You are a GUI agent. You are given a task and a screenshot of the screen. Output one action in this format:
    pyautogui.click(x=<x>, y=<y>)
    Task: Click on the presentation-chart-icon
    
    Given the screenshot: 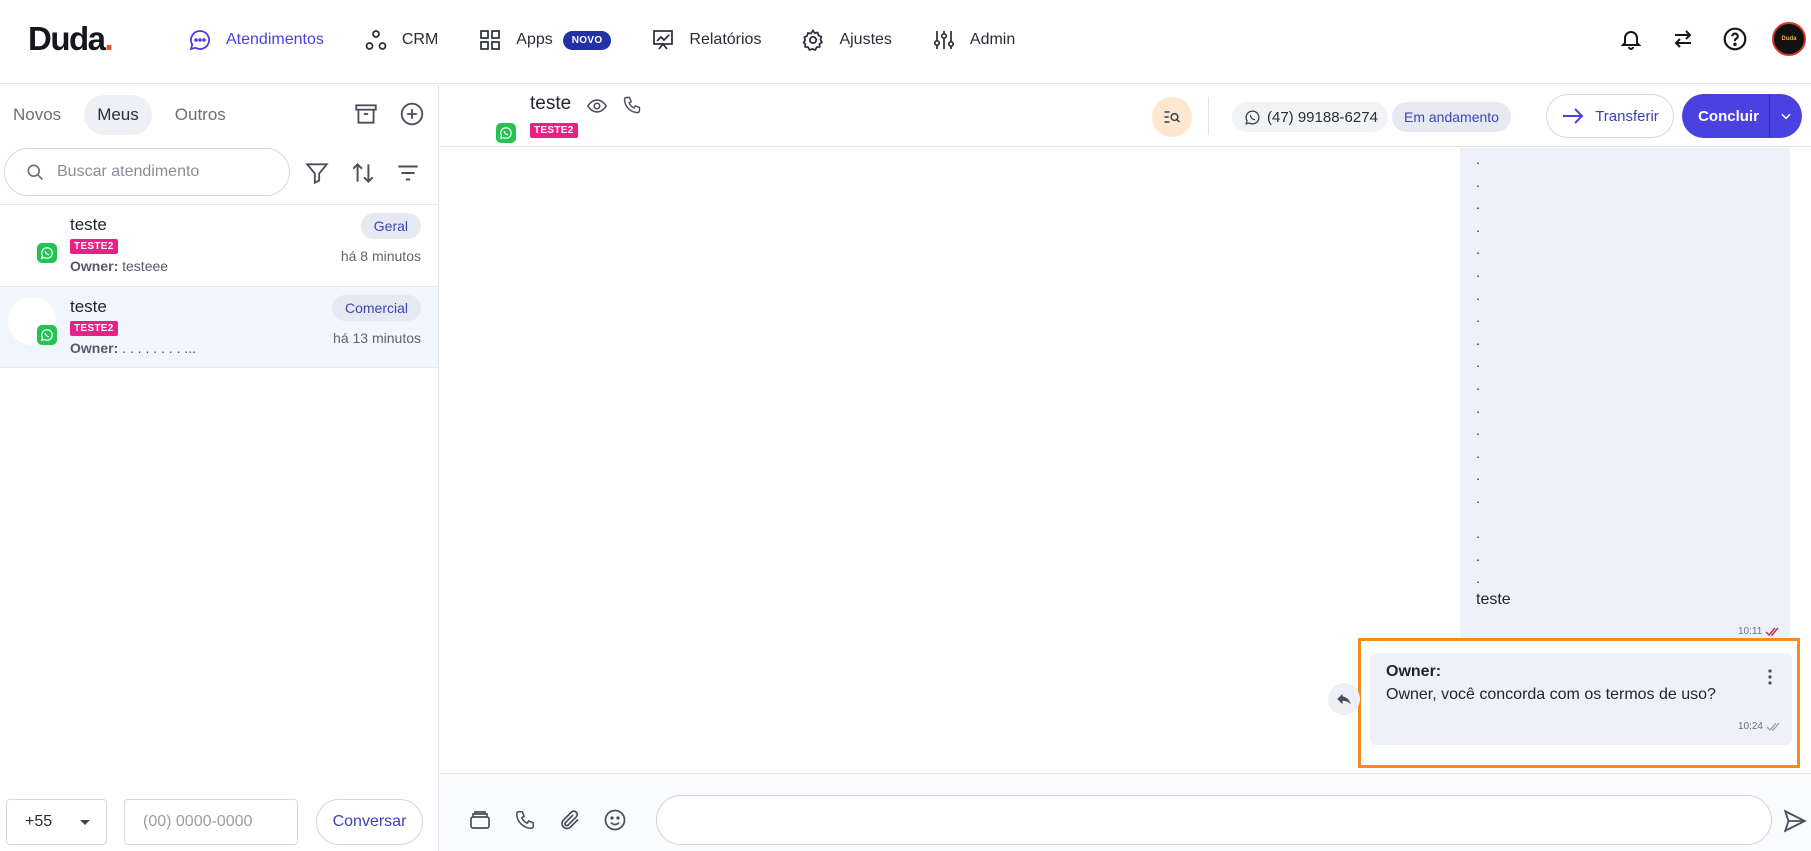 What is the action you would take?
    pyautogui.click(x=663, y=40)
    